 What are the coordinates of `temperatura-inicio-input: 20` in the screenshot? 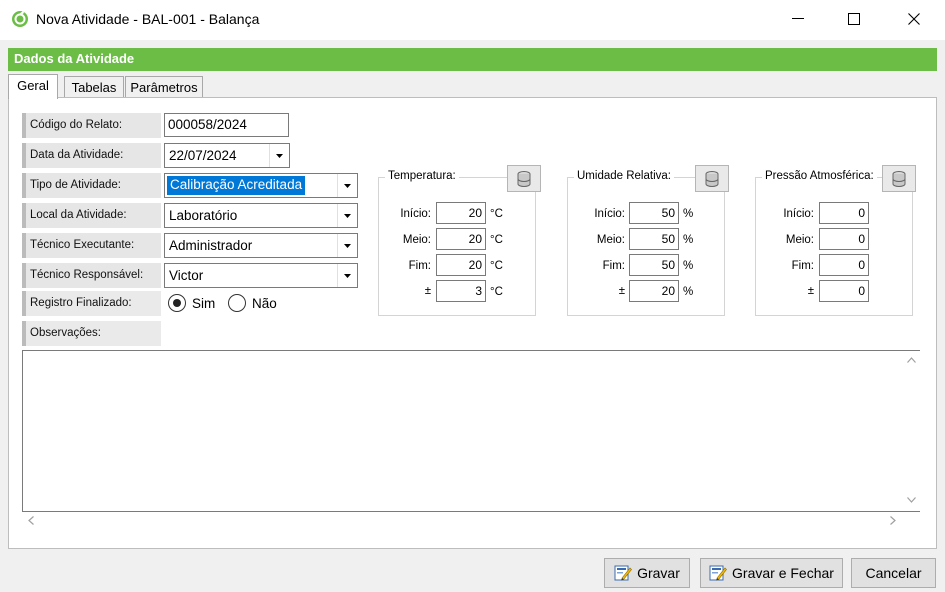 It's located at (461, 213).